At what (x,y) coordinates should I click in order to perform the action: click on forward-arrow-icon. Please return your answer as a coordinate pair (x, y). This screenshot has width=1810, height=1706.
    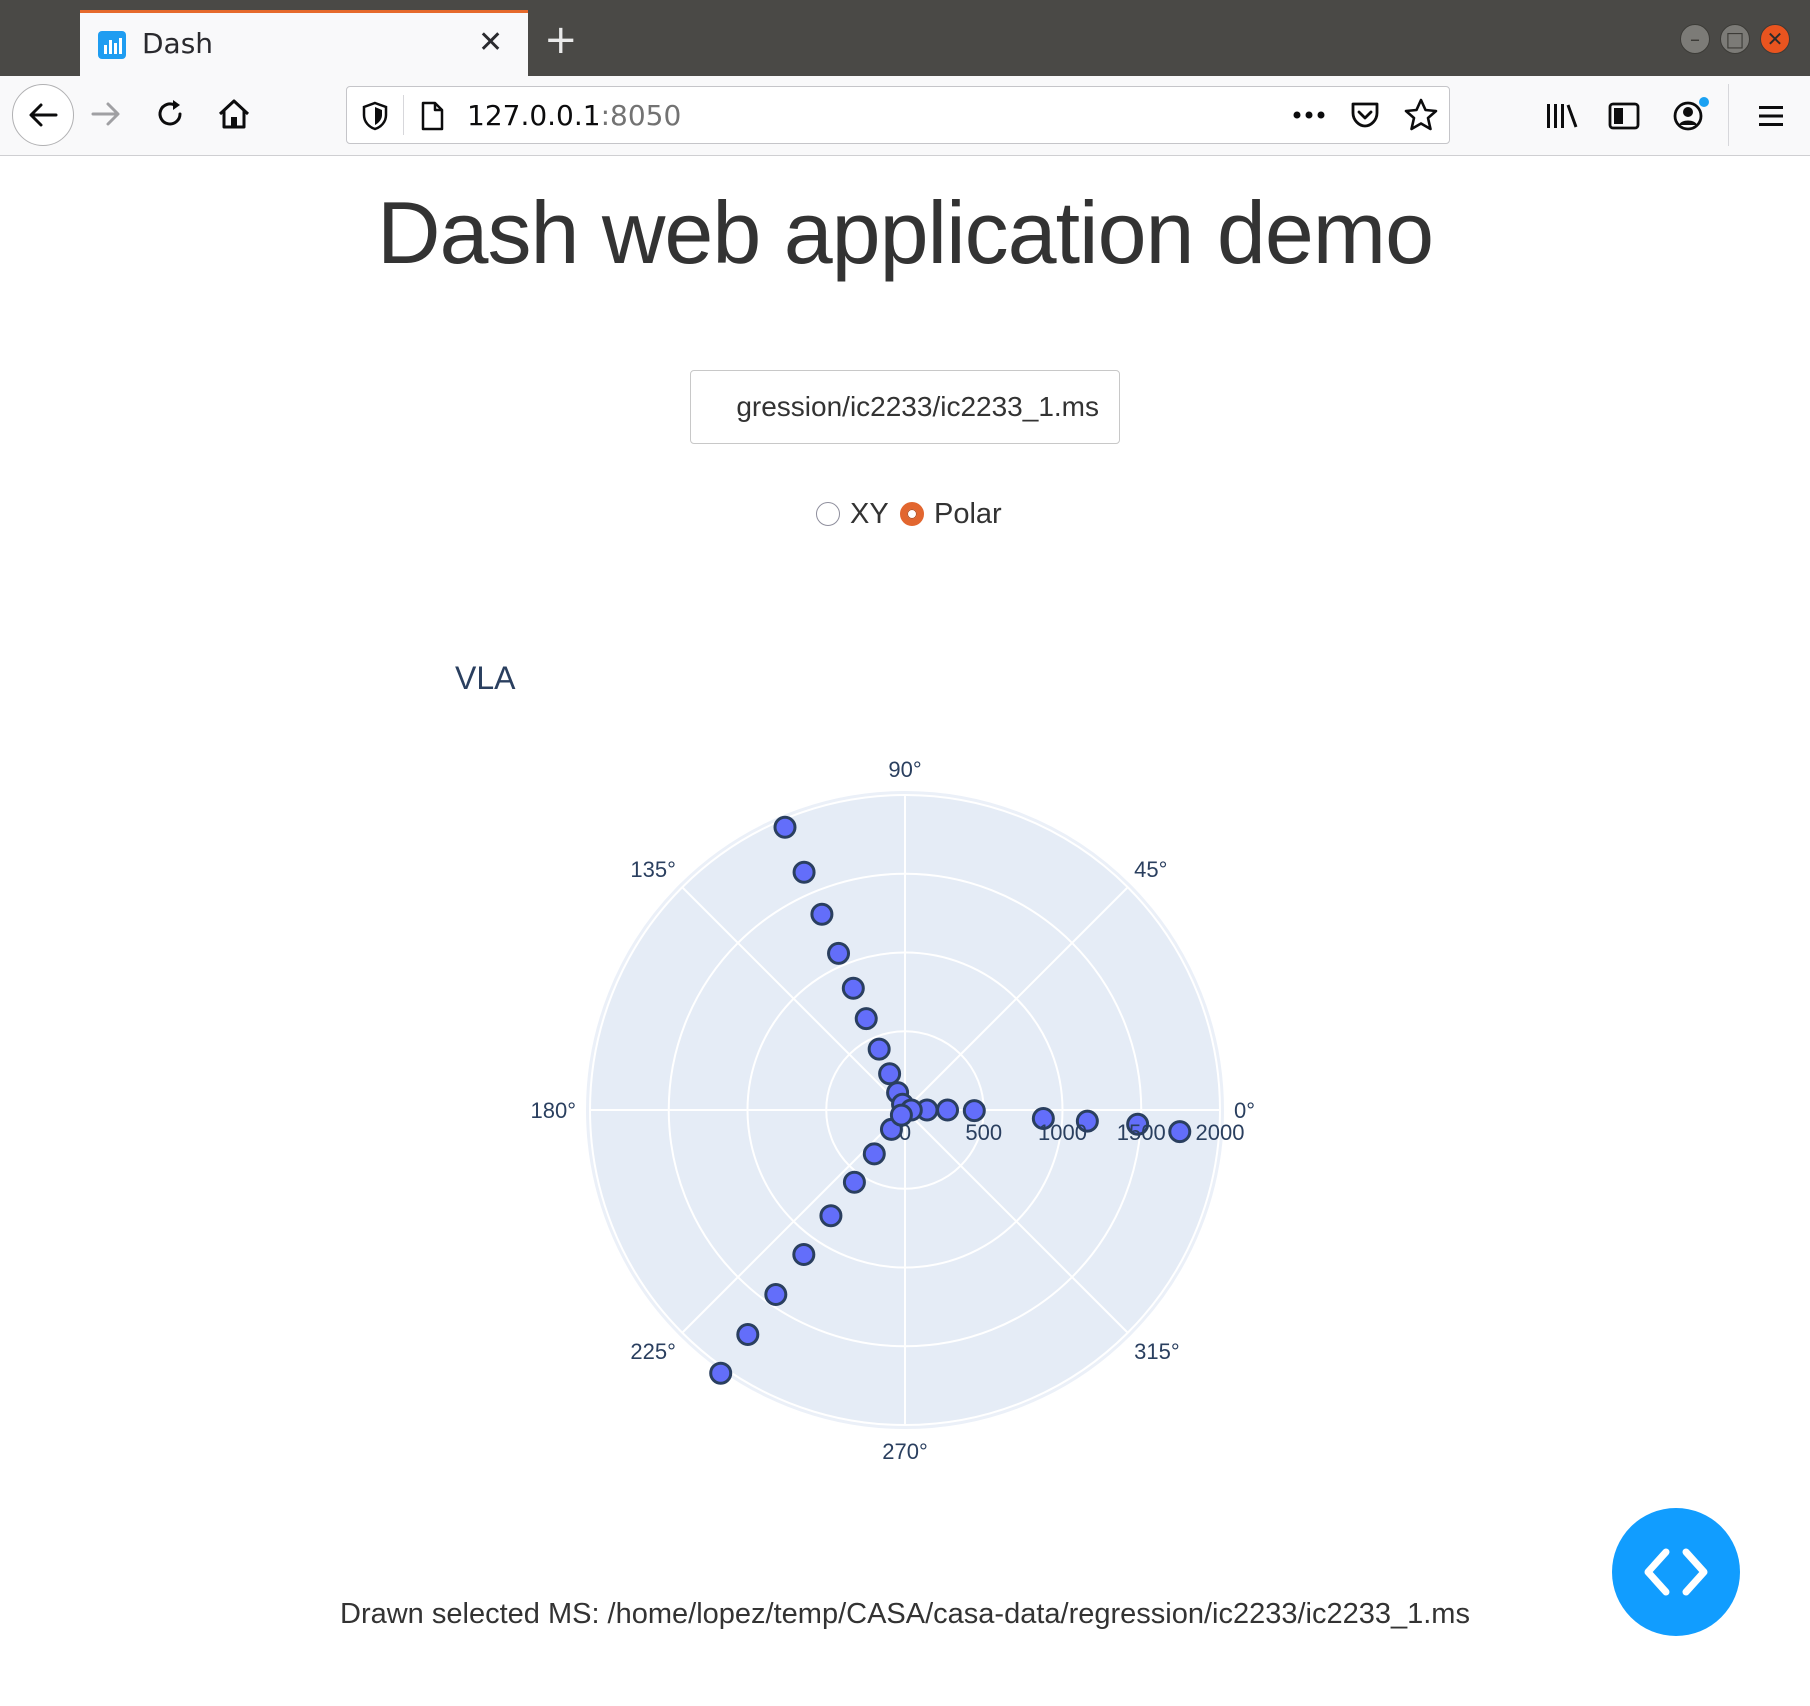
    Looking at the image, I should click on (105, 114).